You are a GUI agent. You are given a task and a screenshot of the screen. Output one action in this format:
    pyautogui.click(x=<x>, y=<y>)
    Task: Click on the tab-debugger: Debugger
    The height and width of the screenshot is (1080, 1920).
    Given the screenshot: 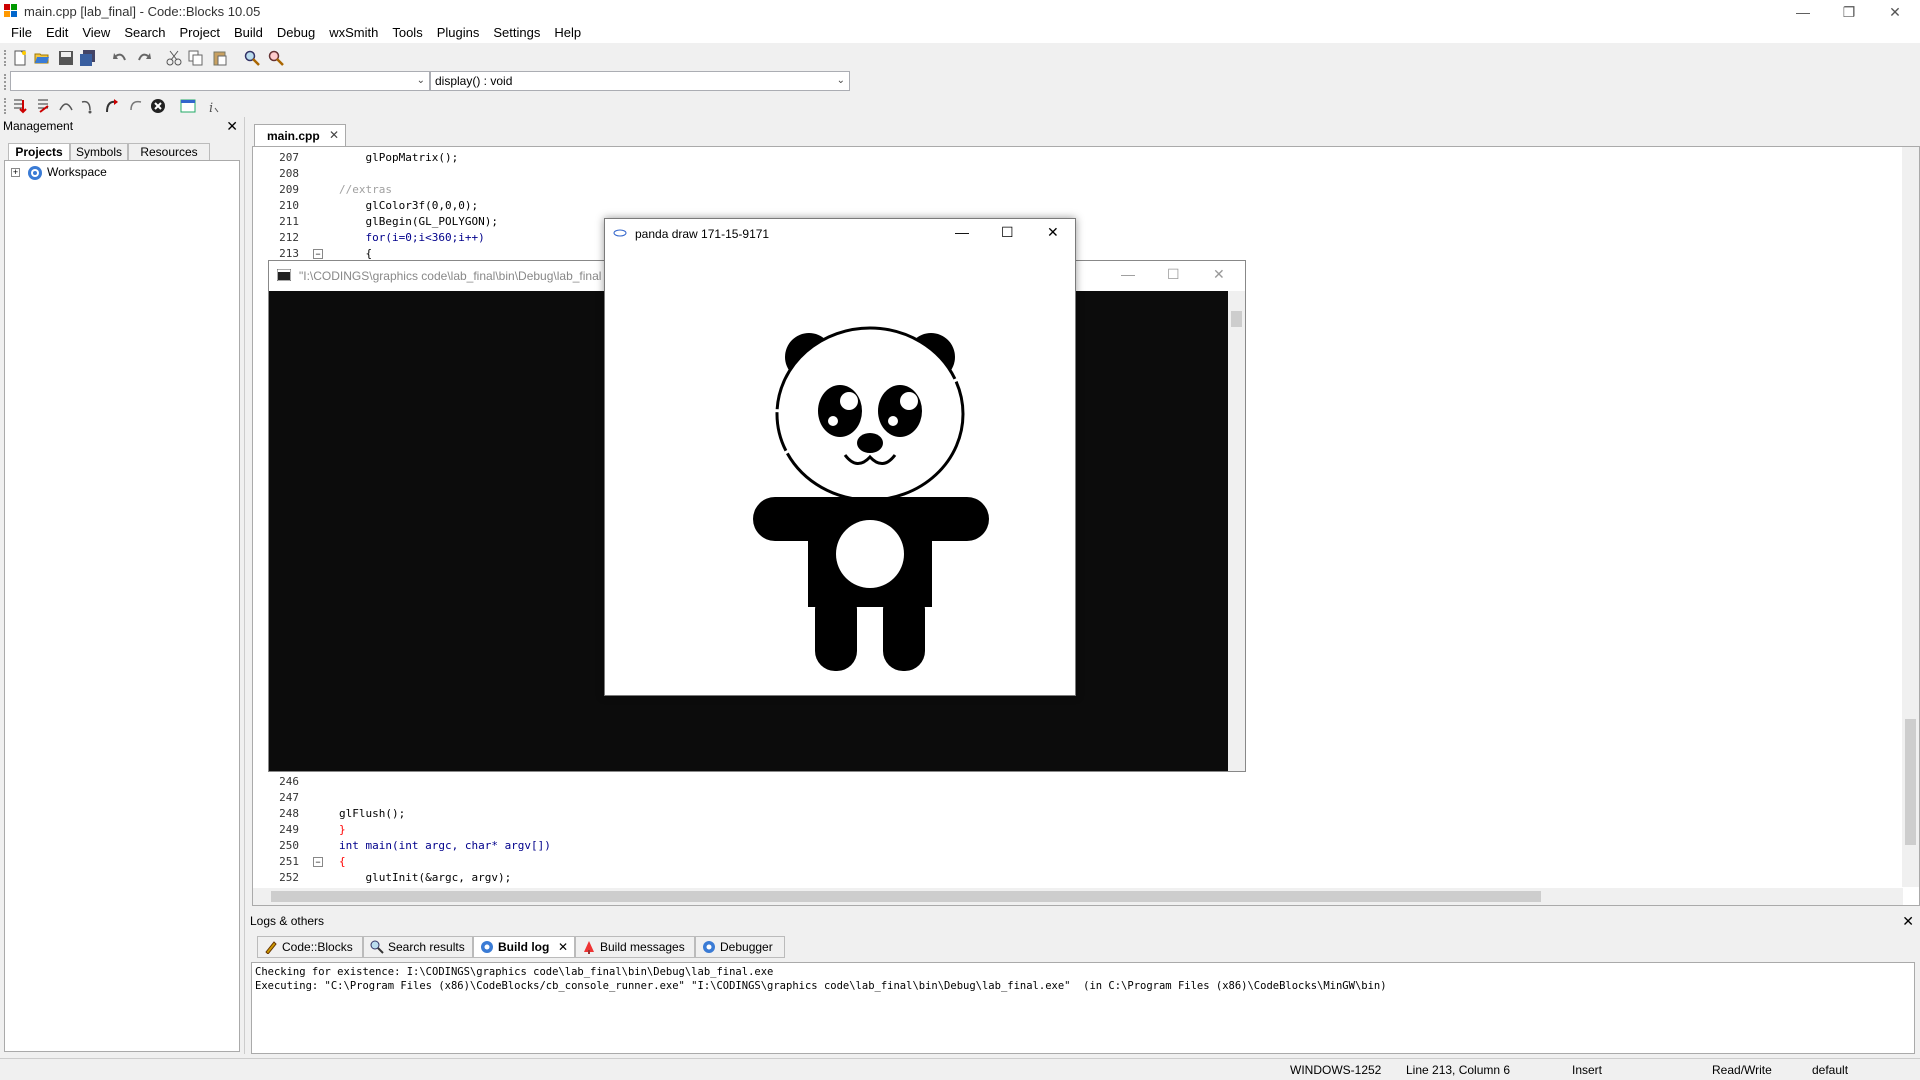 What is the action you would take?
    pyautogui.click(x=740, y=947)
    